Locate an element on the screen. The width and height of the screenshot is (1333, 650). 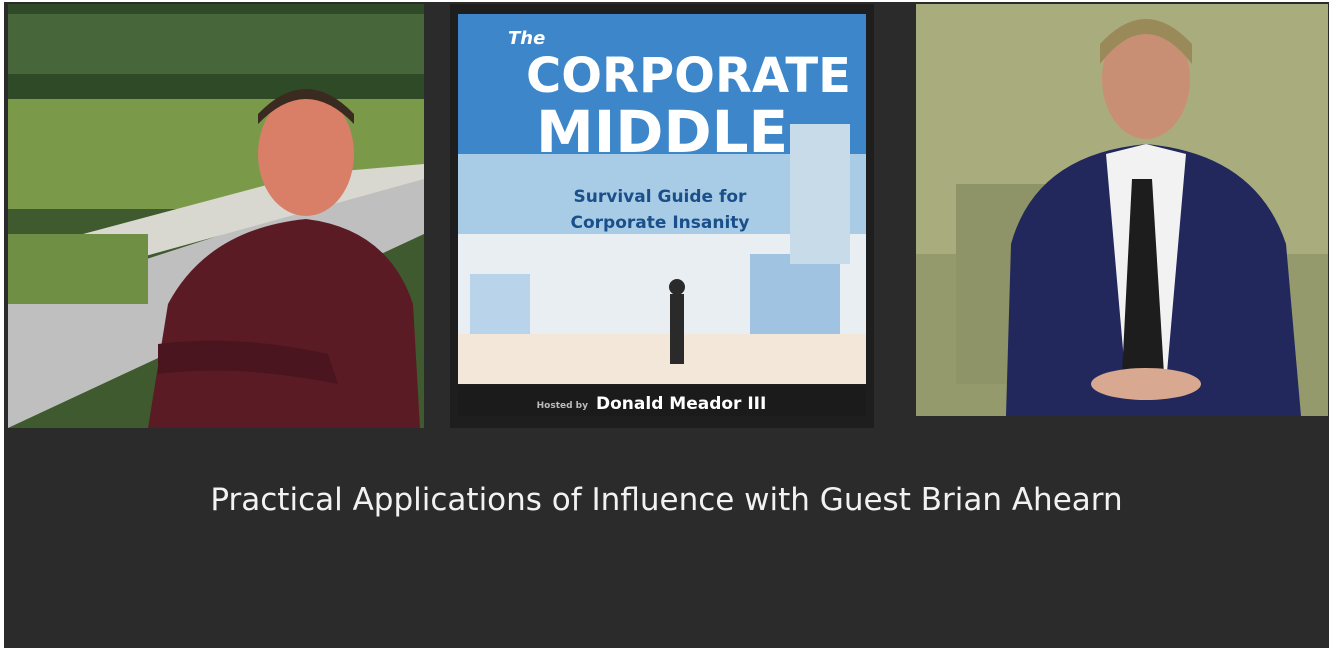
cover-subtitle-line1: Survival Guide for is located at coordinates (661, 197).